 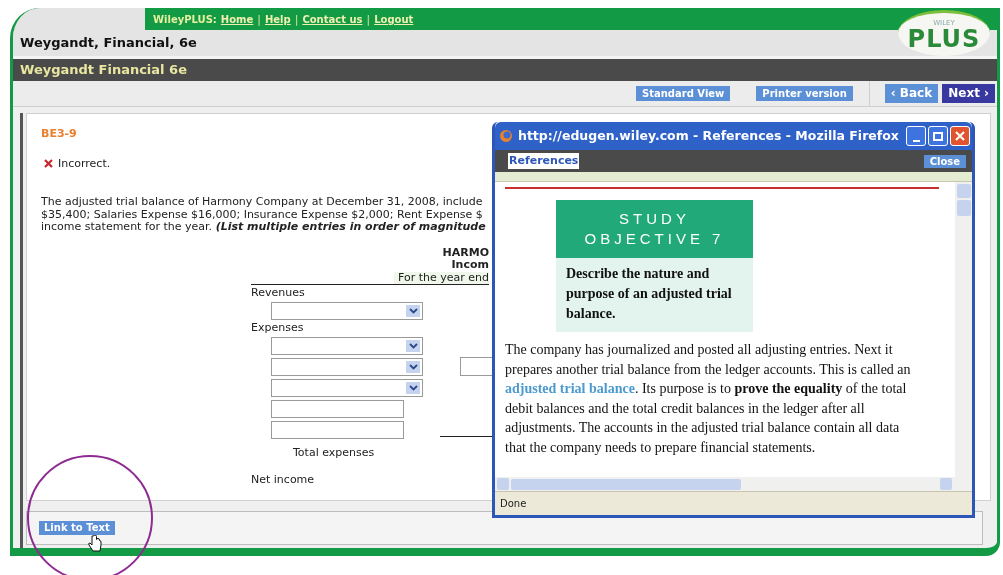 What do you see at coordinates (804, 93) in the screenshot?
I see `view-button: Printer version` at bounding box center [804, 93].